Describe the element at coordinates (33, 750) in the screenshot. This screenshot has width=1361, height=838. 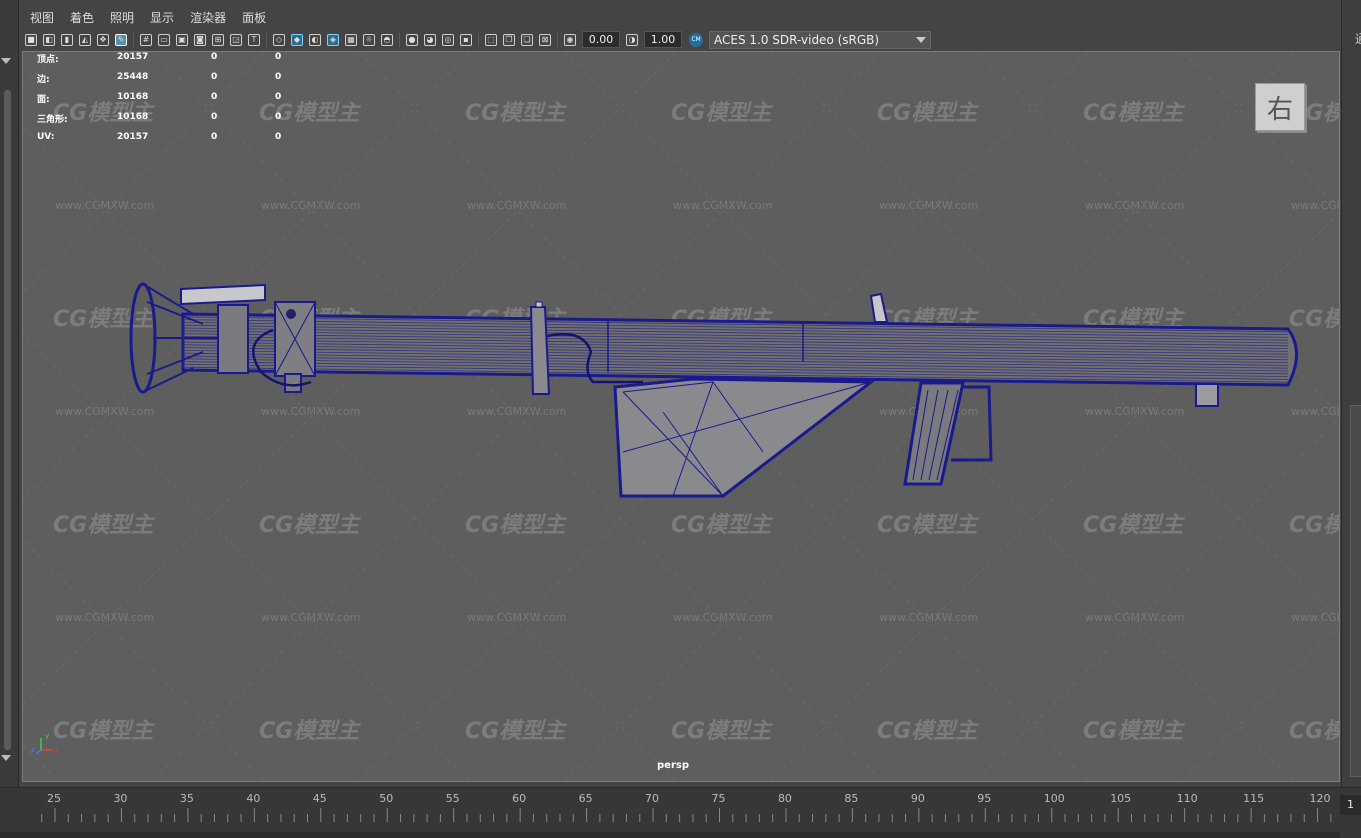
I see `z-axis-label: z` at that location.